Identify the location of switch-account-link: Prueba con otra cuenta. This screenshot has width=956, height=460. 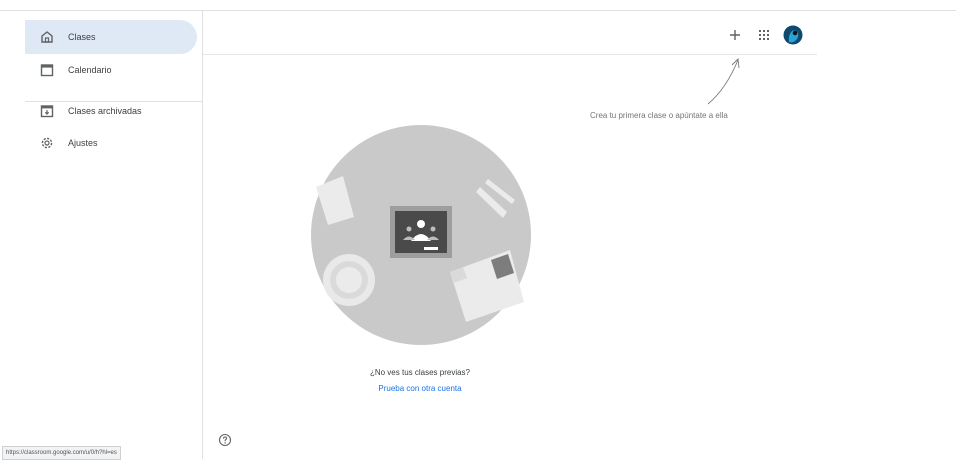
(420, 388).